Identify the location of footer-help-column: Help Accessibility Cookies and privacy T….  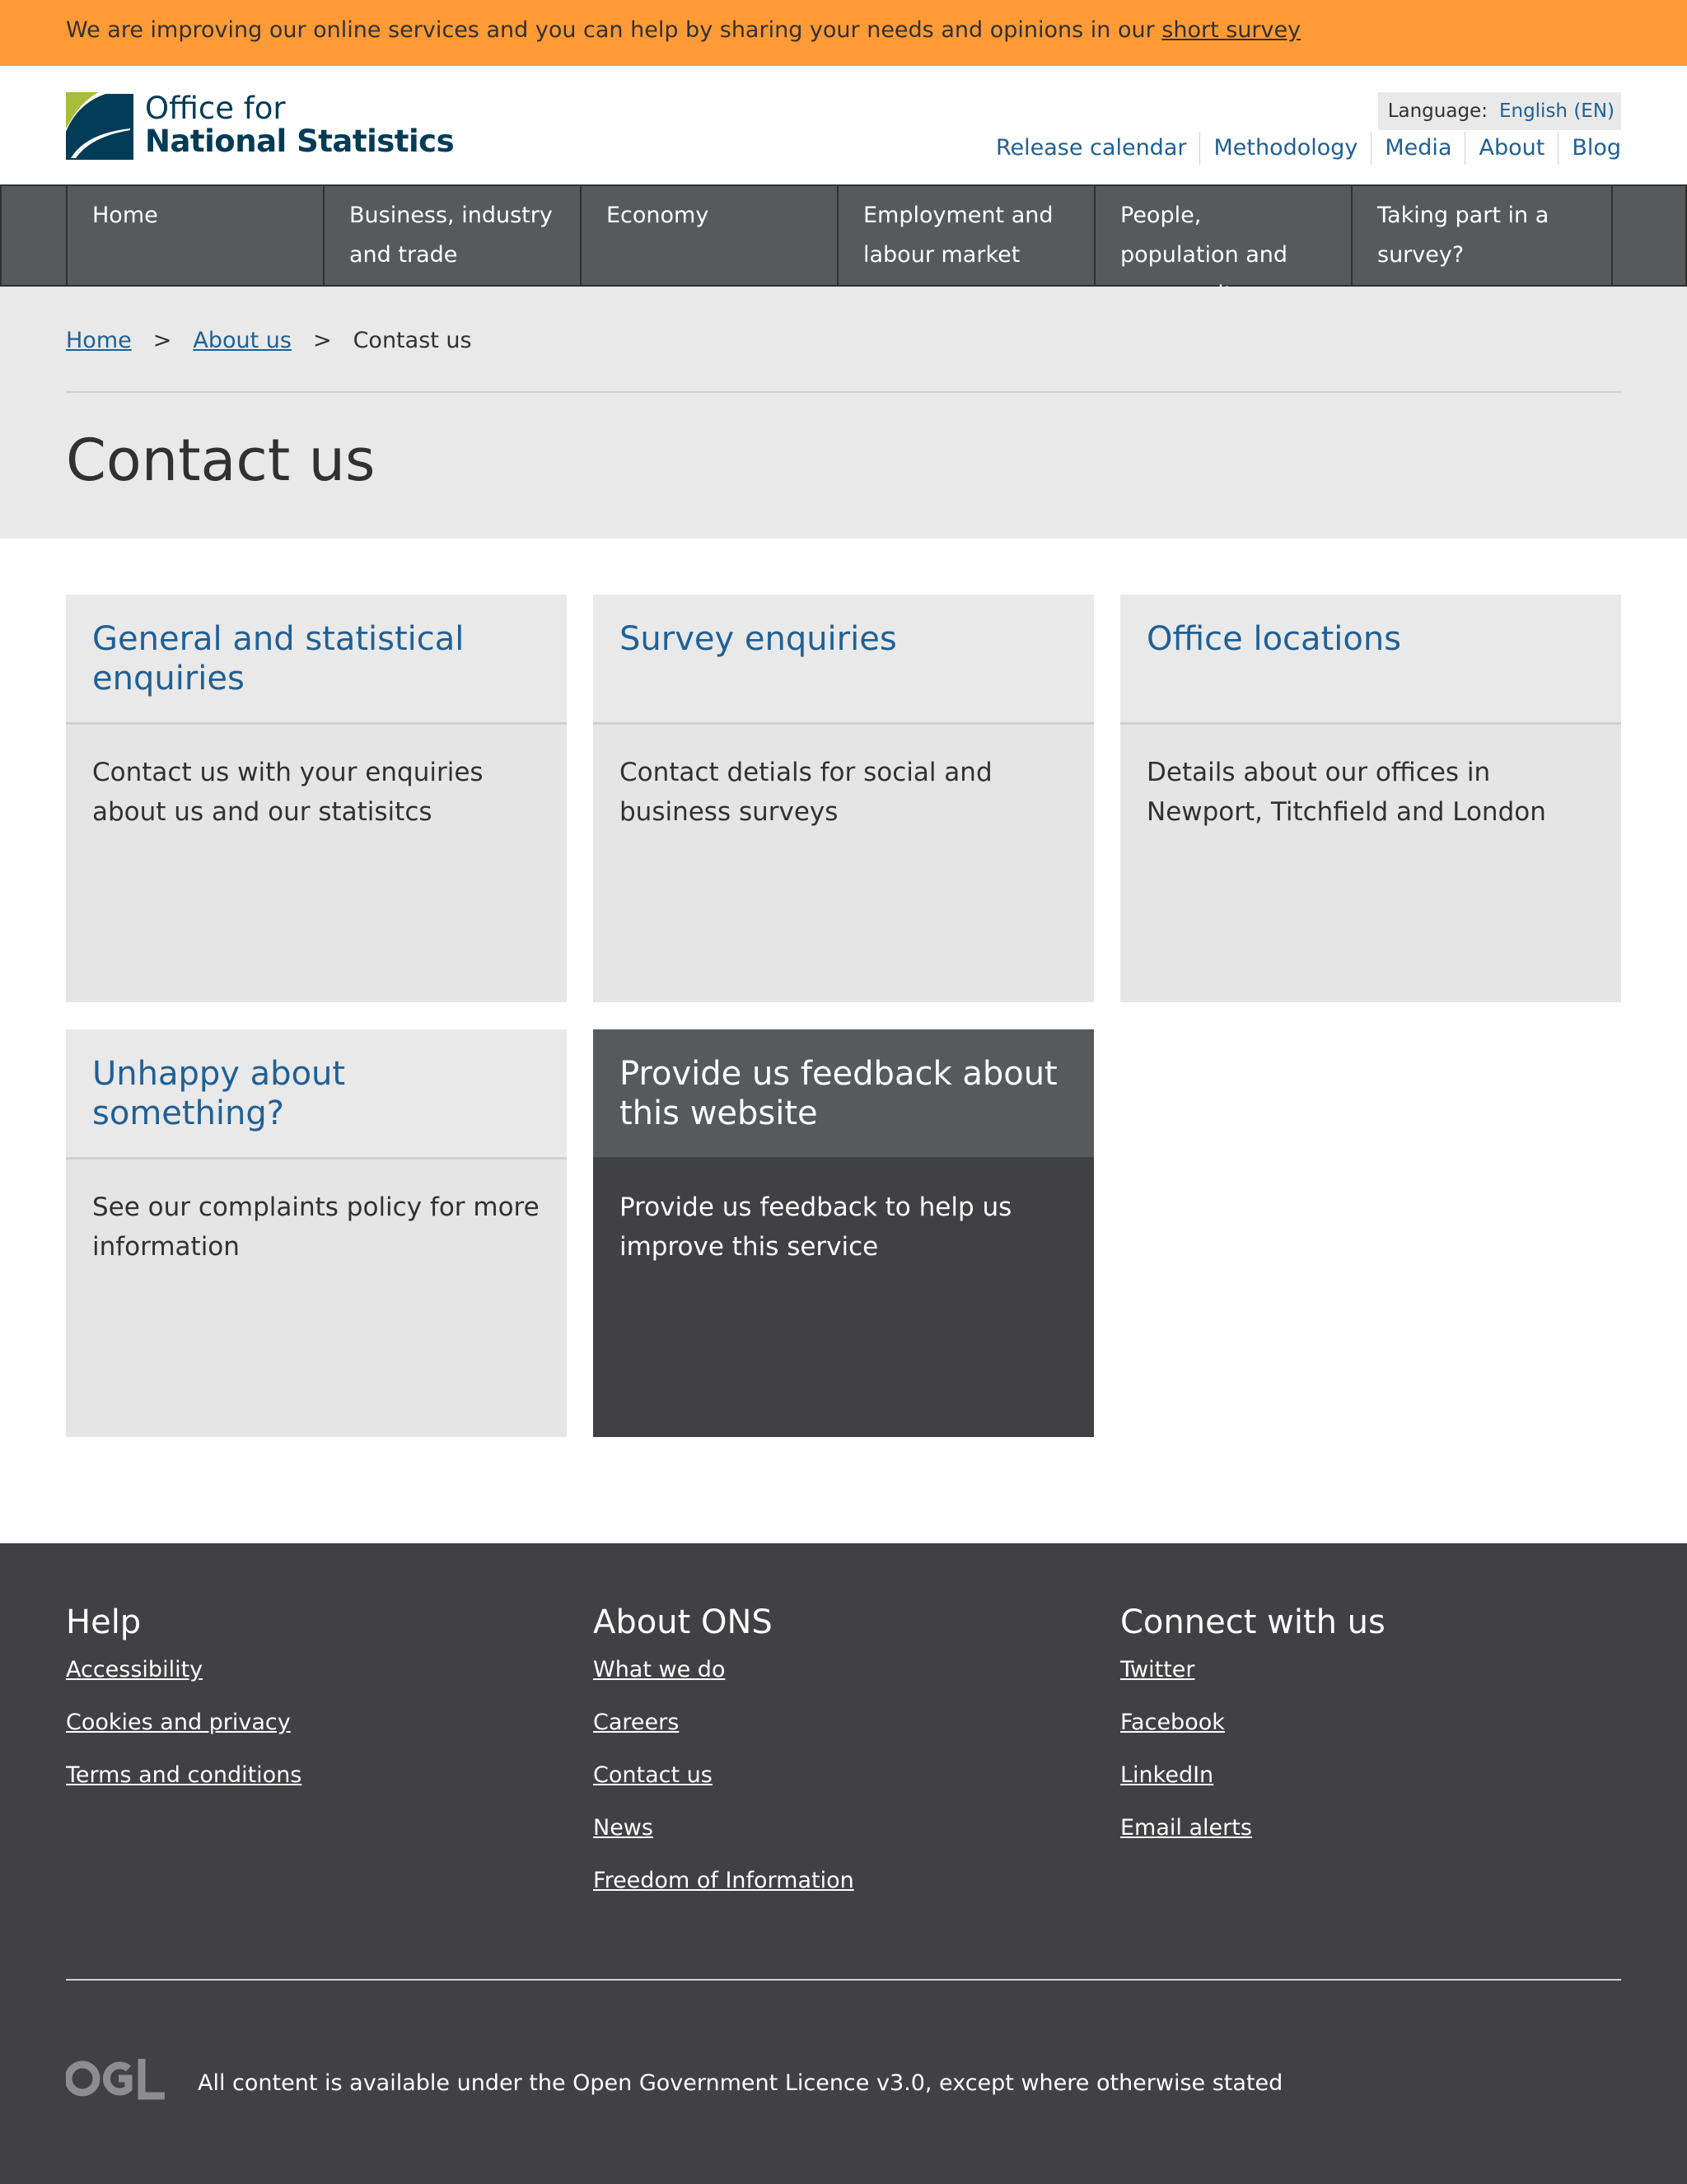
(313, 1706).